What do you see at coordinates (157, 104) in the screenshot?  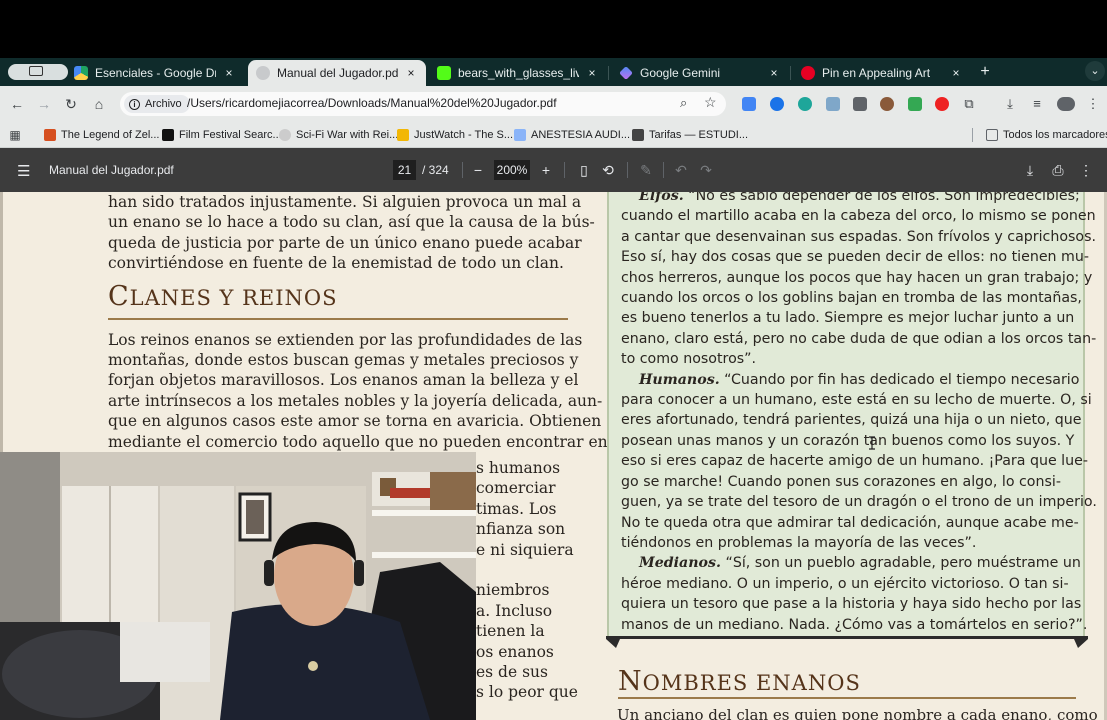 I see `site-info-chip: i Archivo` at bounding box center [157, 104].